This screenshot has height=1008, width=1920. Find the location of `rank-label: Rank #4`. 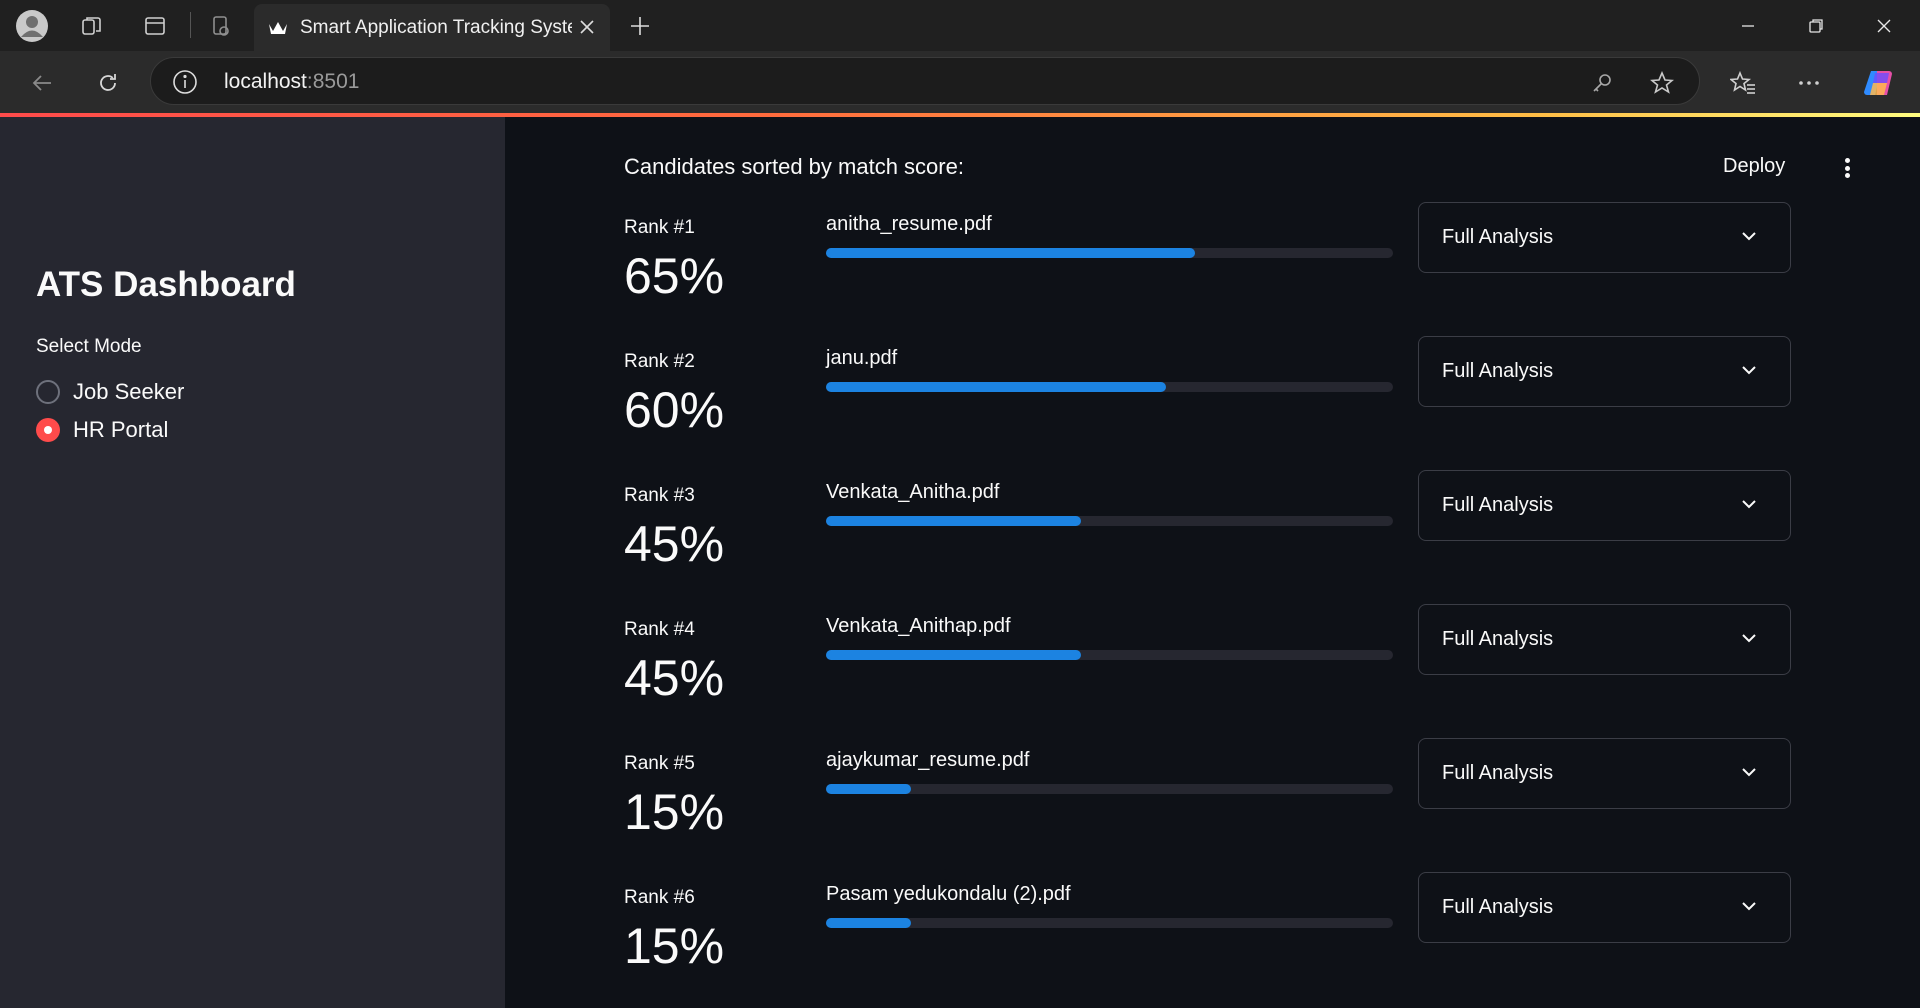

rank-label: Rank #4 is located at coordinates (659, 629).